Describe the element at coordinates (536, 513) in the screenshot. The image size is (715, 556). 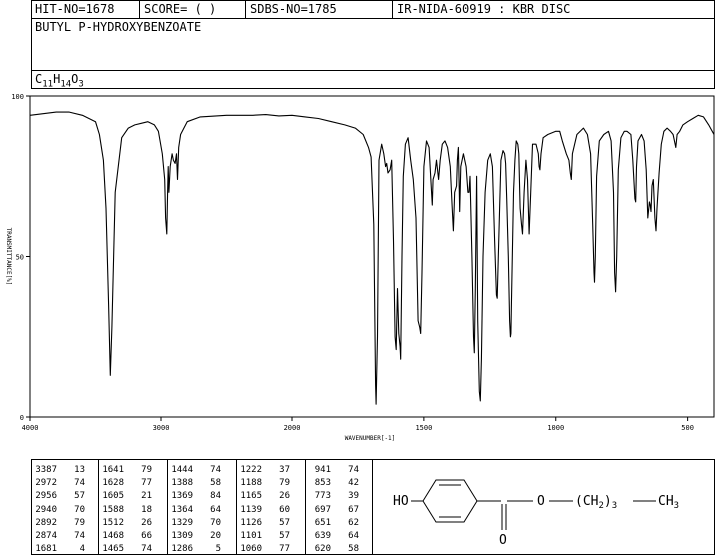
I see `chemical-structure: HO O O (CH2)3 CH3` at that location.